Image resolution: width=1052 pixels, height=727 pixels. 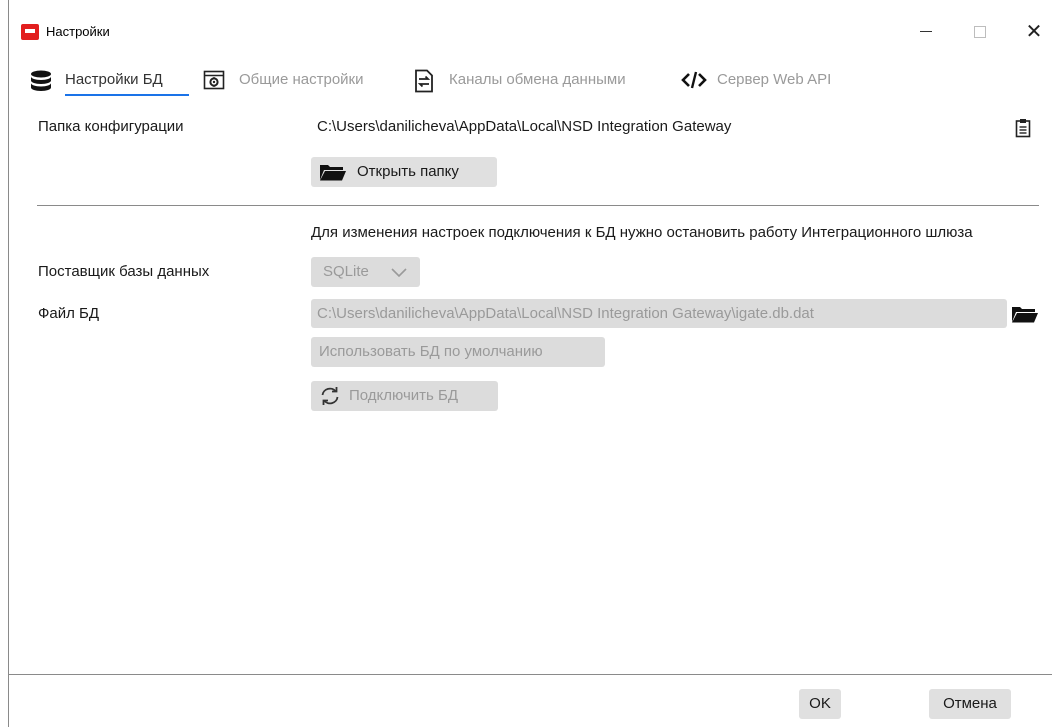 What do you see at coordinates (69, 313) in the screenshot?
I see `db-file-label: Файл БД` at bounding box center [69, 313].